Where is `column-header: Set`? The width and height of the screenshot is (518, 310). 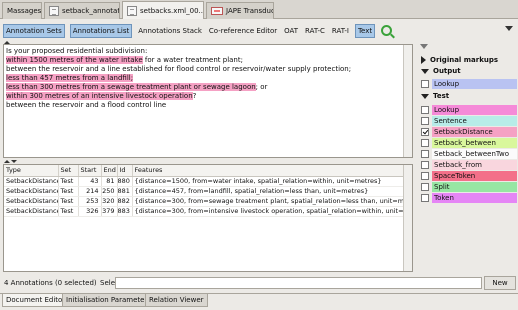
column-header: Set is located at coordinates (68, 171).